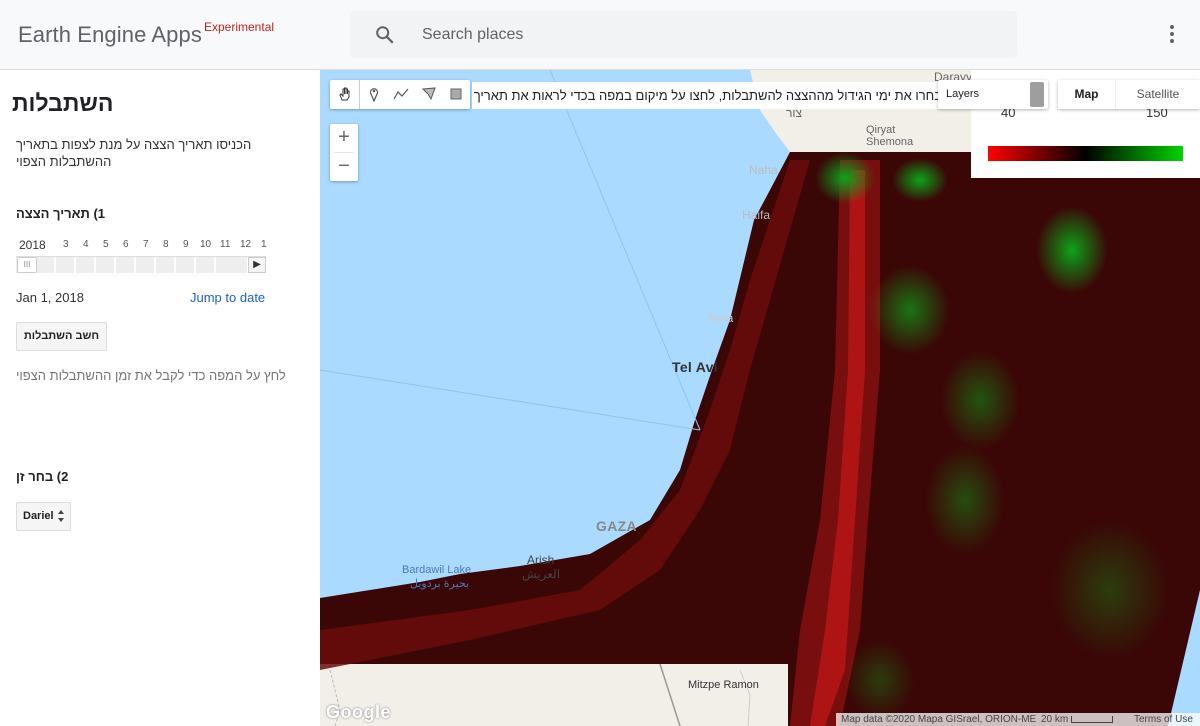 The width and height of the screenshot is (1200, 726). I want to click on slider-track: III ▶, so click(141, 264).